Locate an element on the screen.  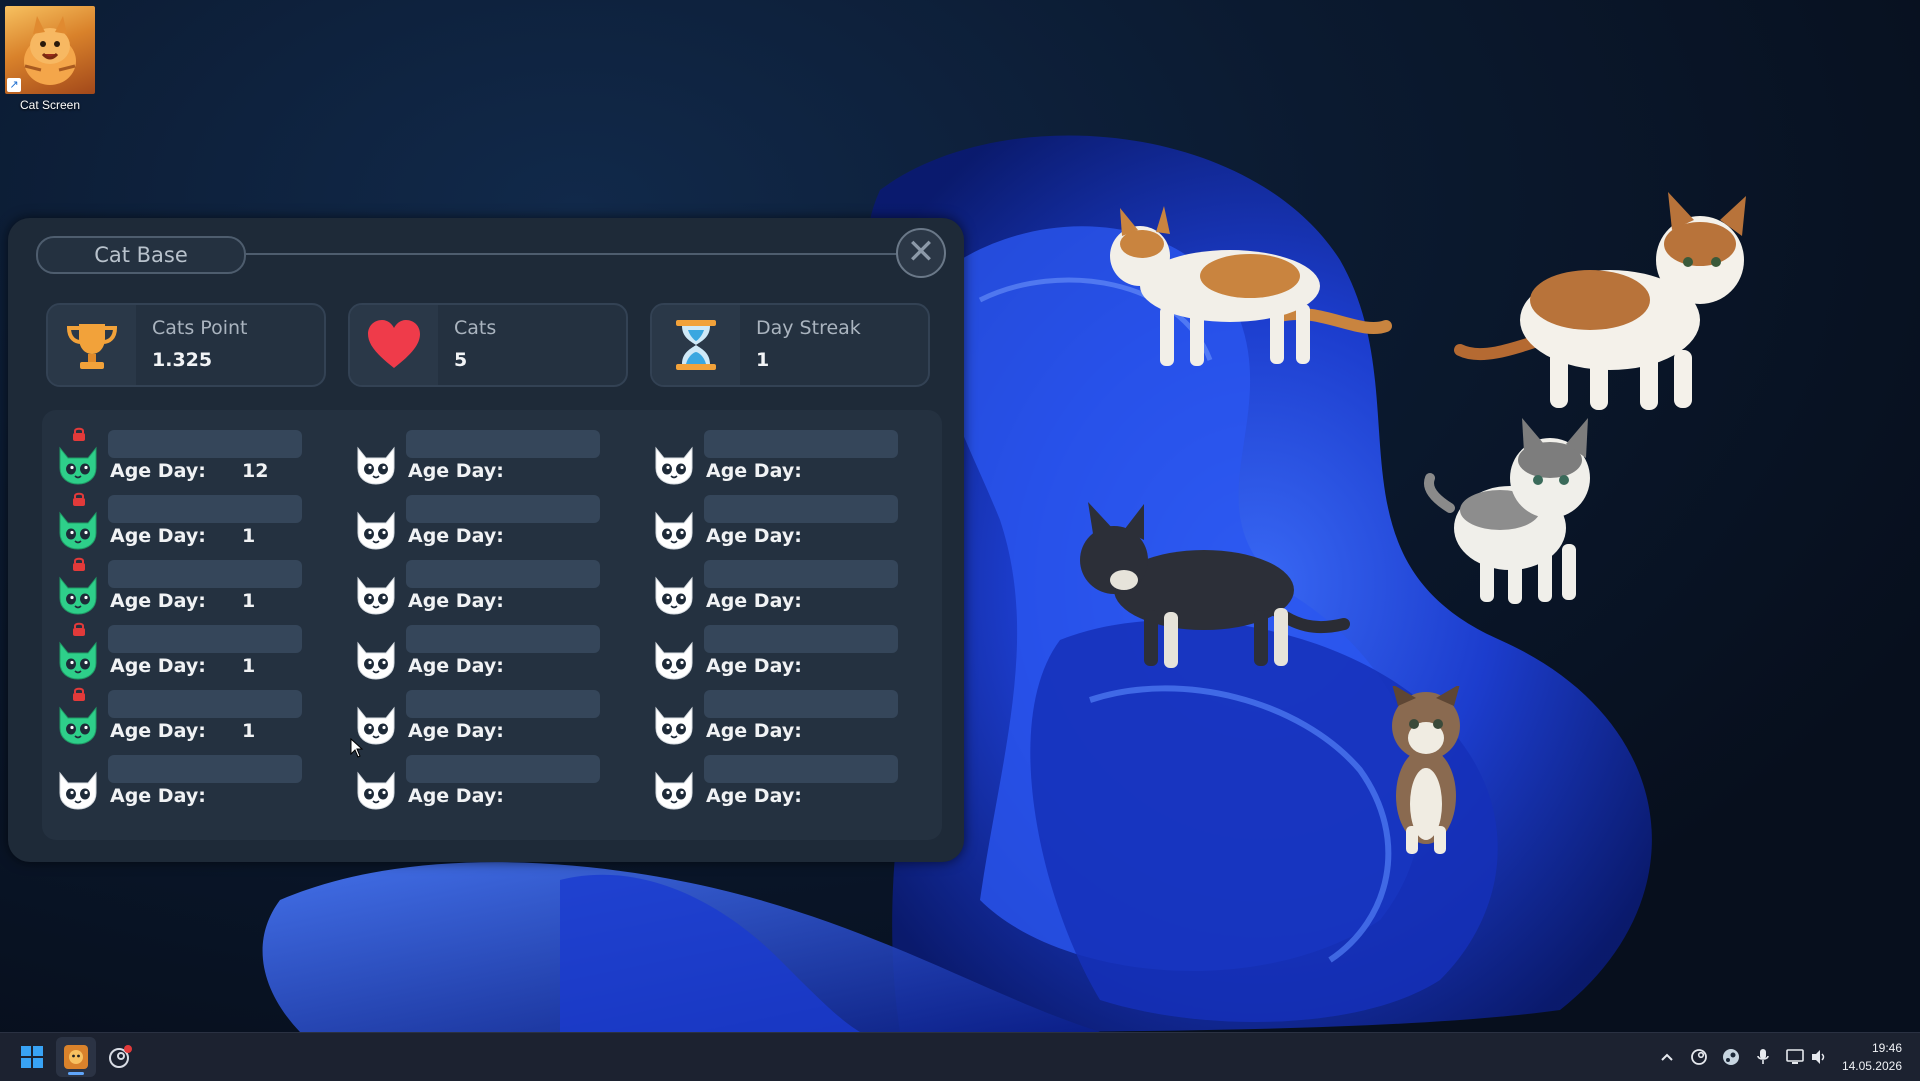
taskbar-app-steam is located at coordinates (120, 1057).